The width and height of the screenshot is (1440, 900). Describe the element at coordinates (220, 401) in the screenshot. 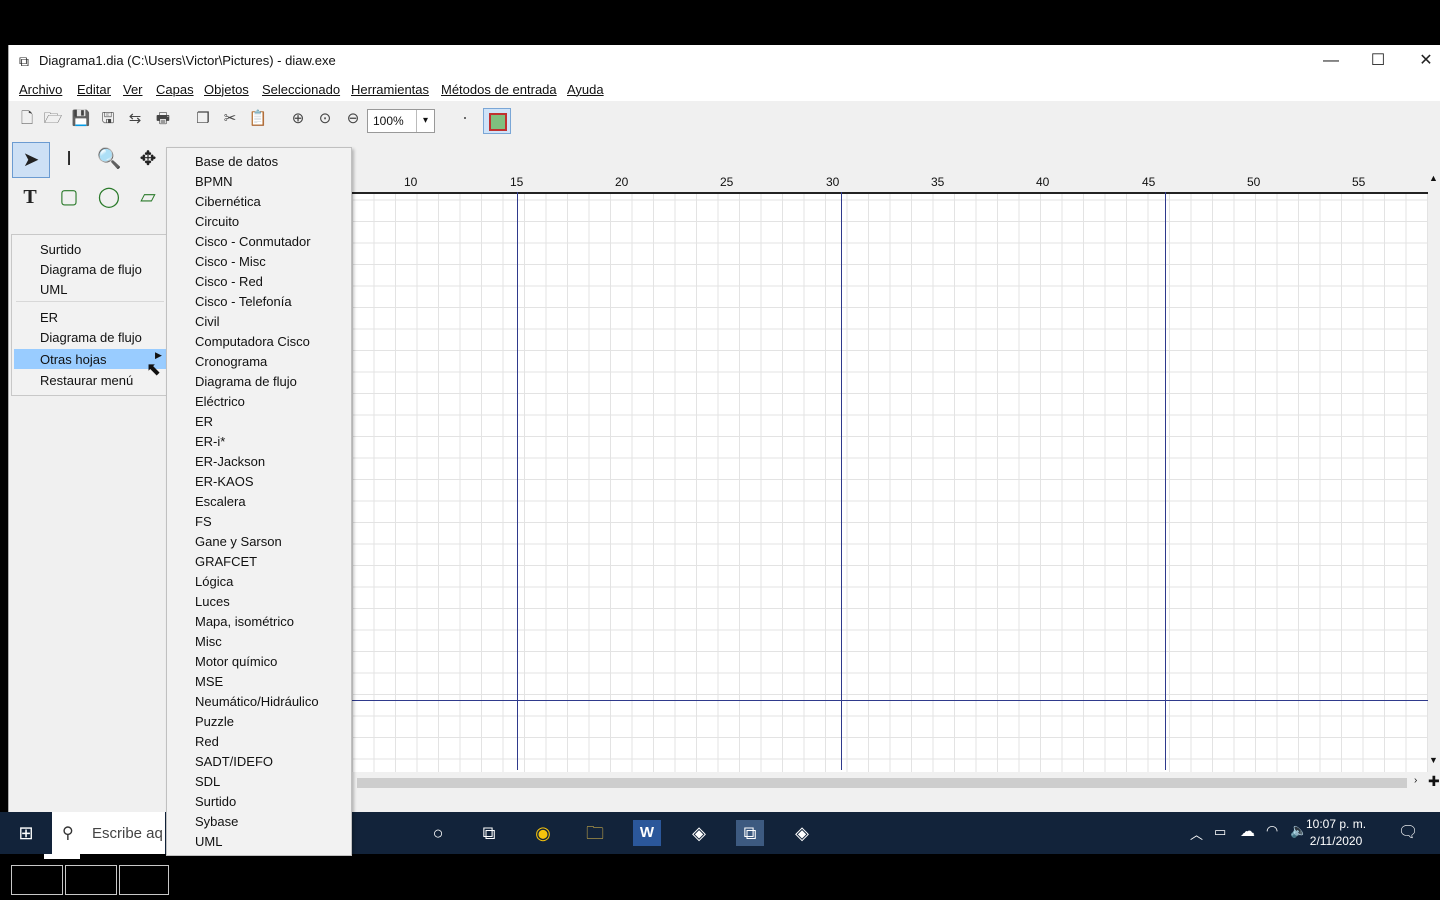

I see `submenu-item: Eléctrico` at that location.